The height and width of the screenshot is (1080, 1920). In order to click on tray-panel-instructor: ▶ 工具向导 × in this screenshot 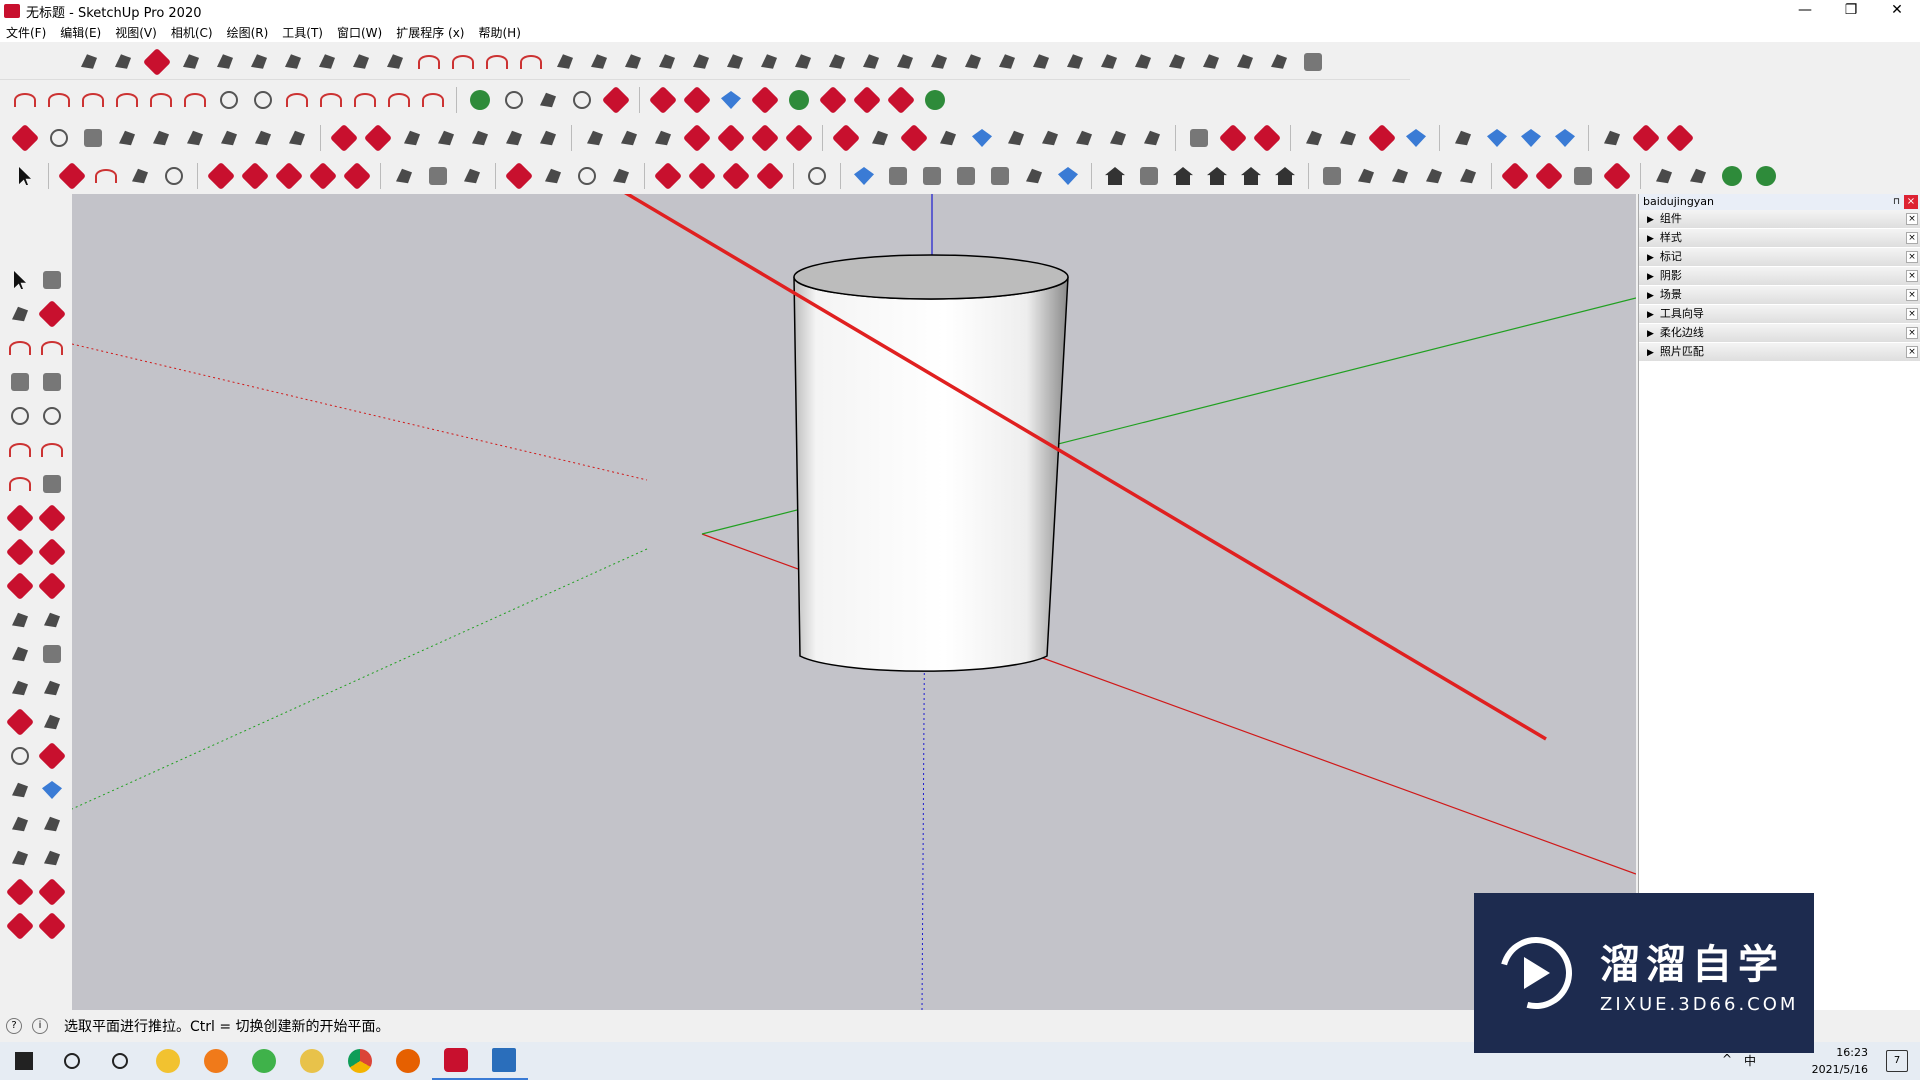, I will do `click(1779, 314)`.